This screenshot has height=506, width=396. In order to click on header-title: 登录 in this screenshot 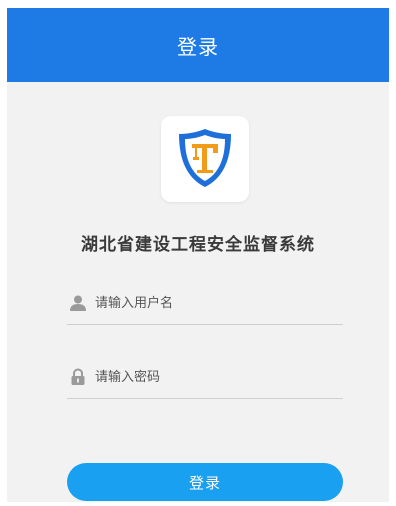, I will do `click(198, 46)`.